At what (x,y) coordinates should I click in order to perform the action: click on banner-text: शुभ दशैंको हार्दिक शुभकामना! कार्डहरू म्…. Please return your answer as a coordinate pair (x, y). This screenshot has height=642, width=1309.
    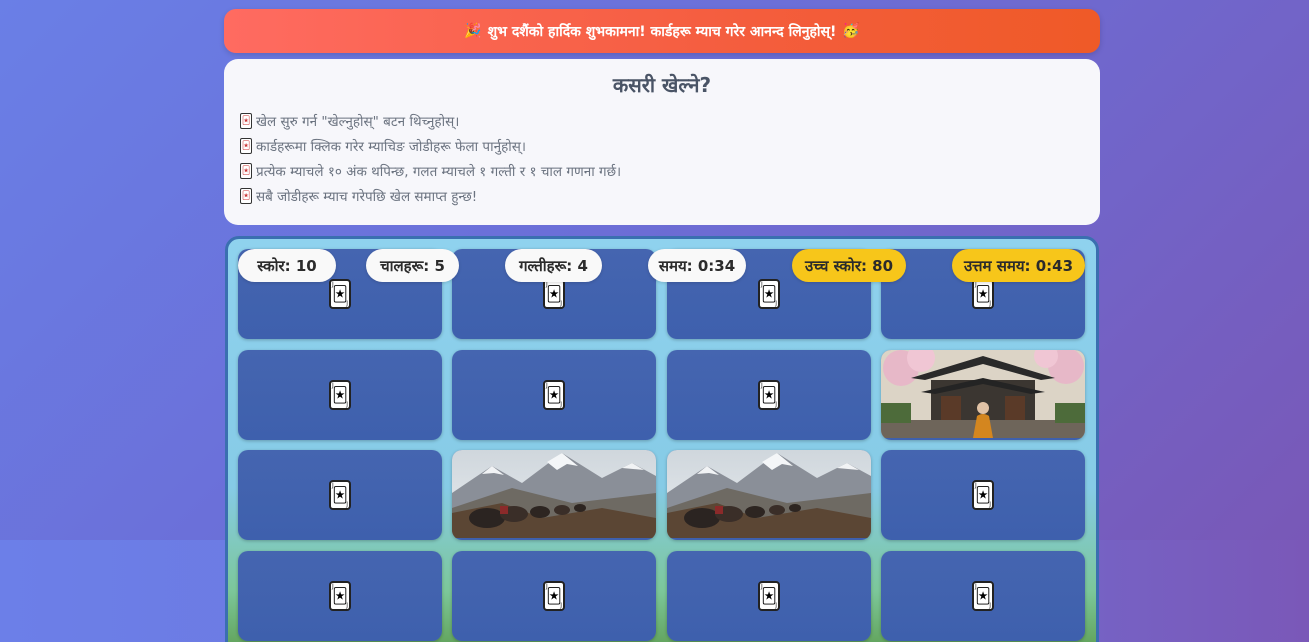
    Looking at the image, I should click on (662, 31).